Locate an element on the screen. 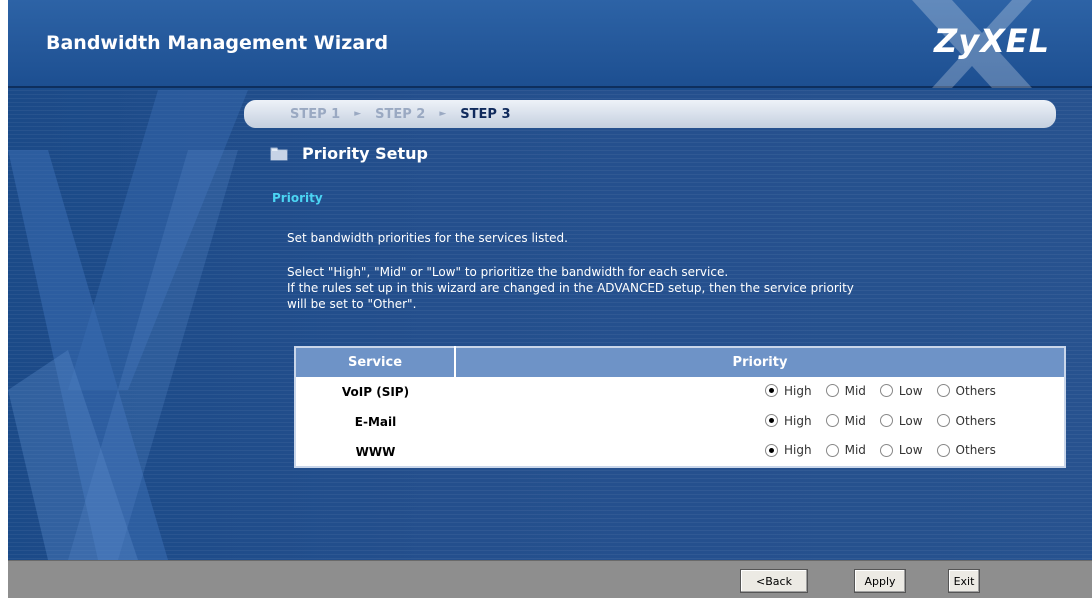 This screenshot has width=1092, height=598. brand-logo: ZyXEL is located at coordinates (992, 41).